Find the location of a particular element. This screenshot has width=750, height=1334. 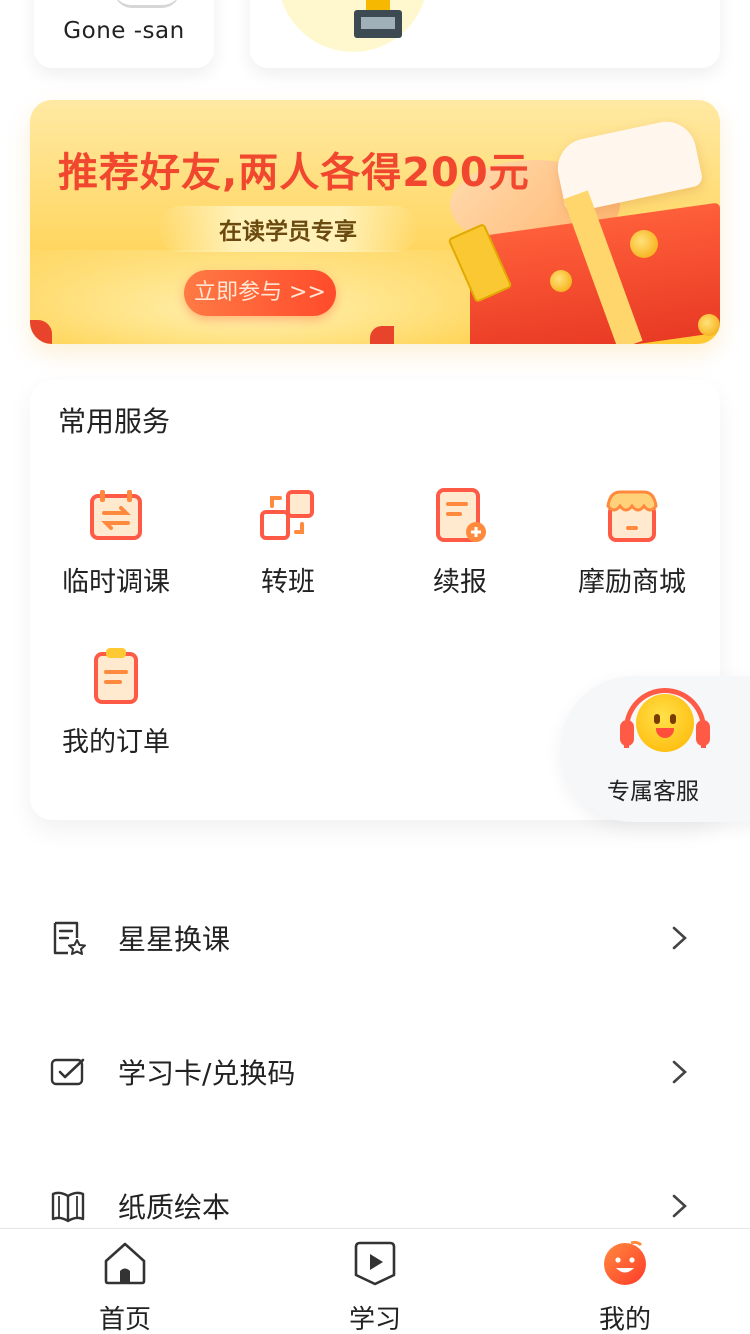

profile-card: Gone -san is located at coordinates (124, 34).